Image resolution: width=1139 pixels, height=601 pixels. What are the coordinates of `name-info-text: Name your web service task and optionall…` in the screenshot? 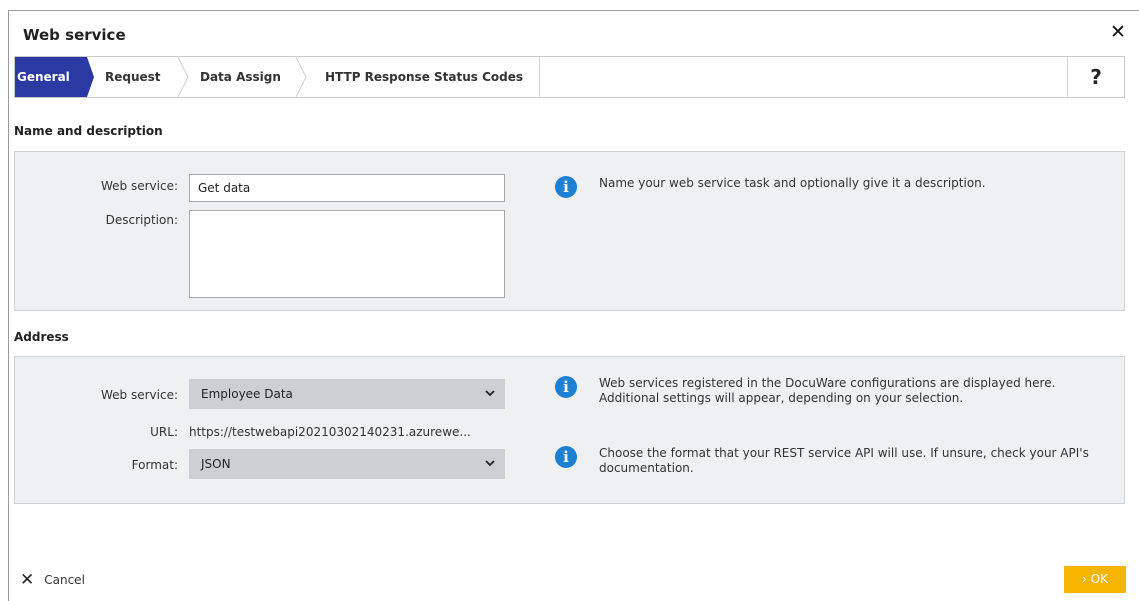 It's located at (792, 183).